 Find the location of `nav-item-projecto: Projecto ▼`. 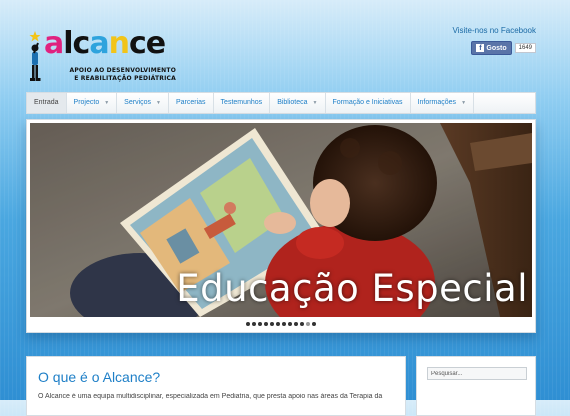

nav-item-projecto: Projecto ▼ is located at coordinates (92, 103).